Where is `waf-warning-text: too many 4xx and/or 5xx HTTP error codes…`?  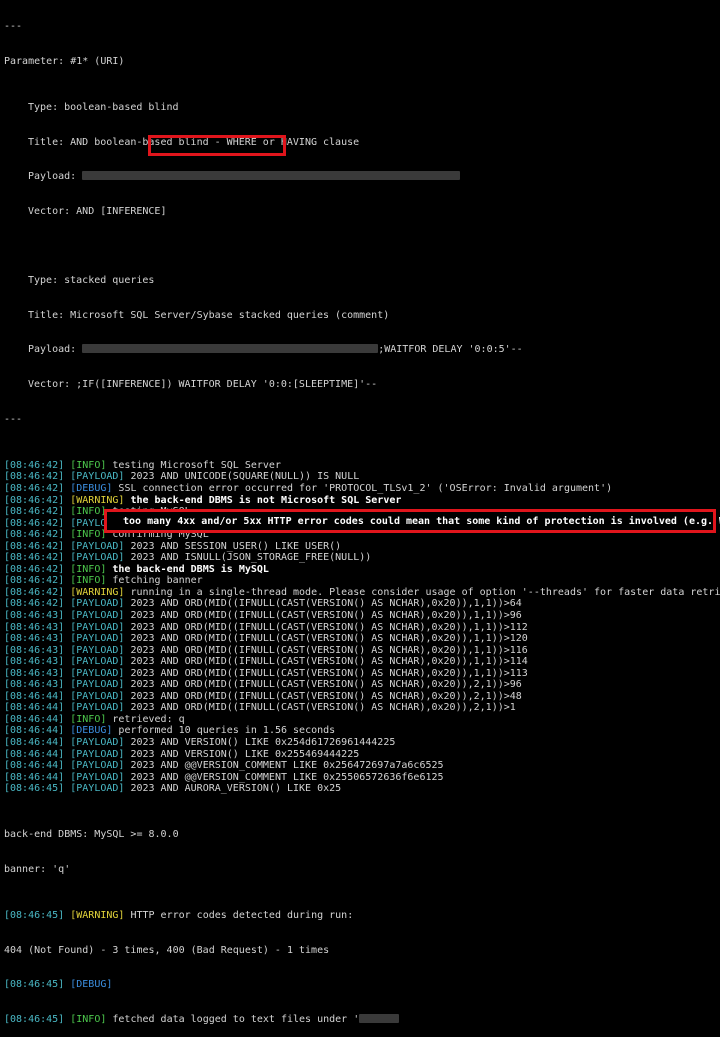
waf-warning-text: too many 4xx and/or 5xx HTTP error codes… is located at coordinates (418, 521).